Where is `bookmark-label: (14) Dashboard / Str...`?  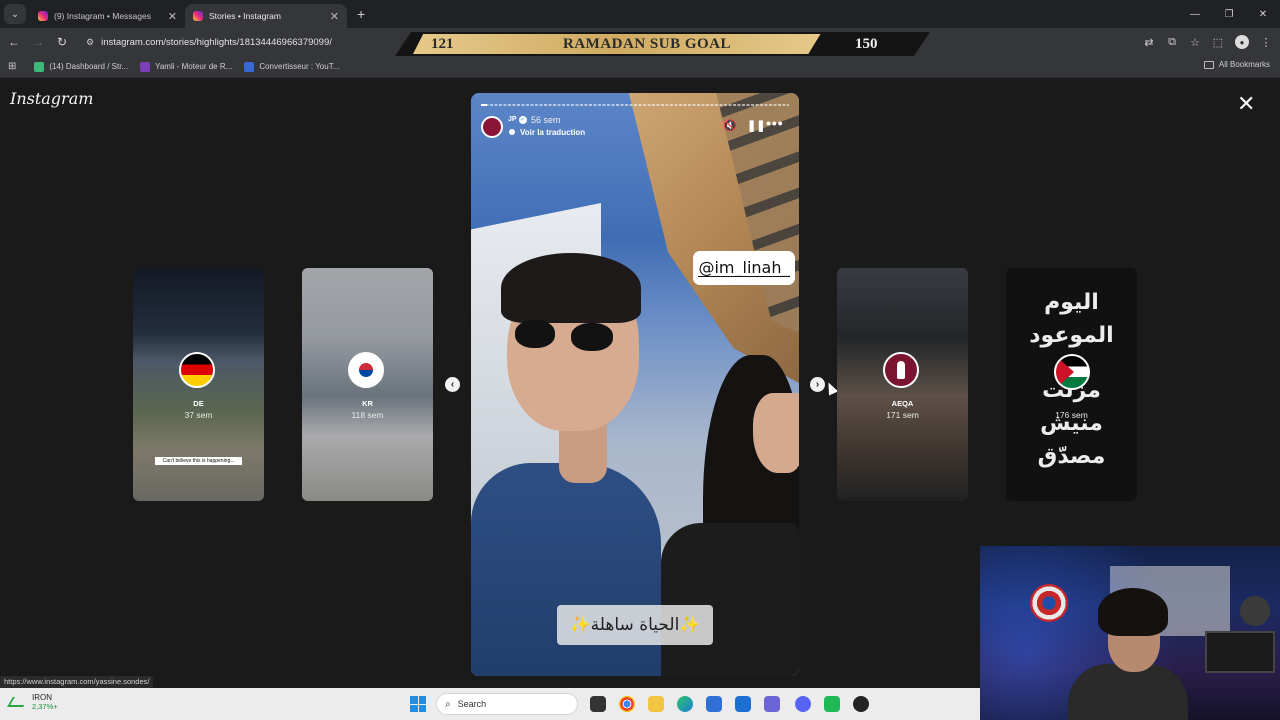 bookmark-label: (14) Dashboard / Str... is located at coordinates (89, 66).